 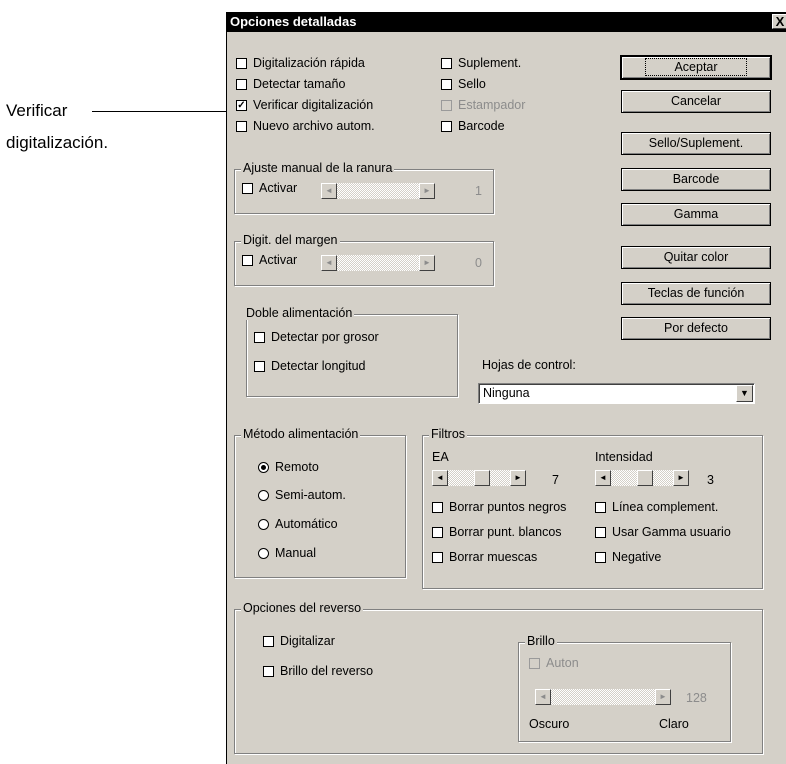 What do you see at coordinates (325, 337) in the screenshot?
I see `checkbox-label: Detectar por grosor` at bounding box center [325, 337].